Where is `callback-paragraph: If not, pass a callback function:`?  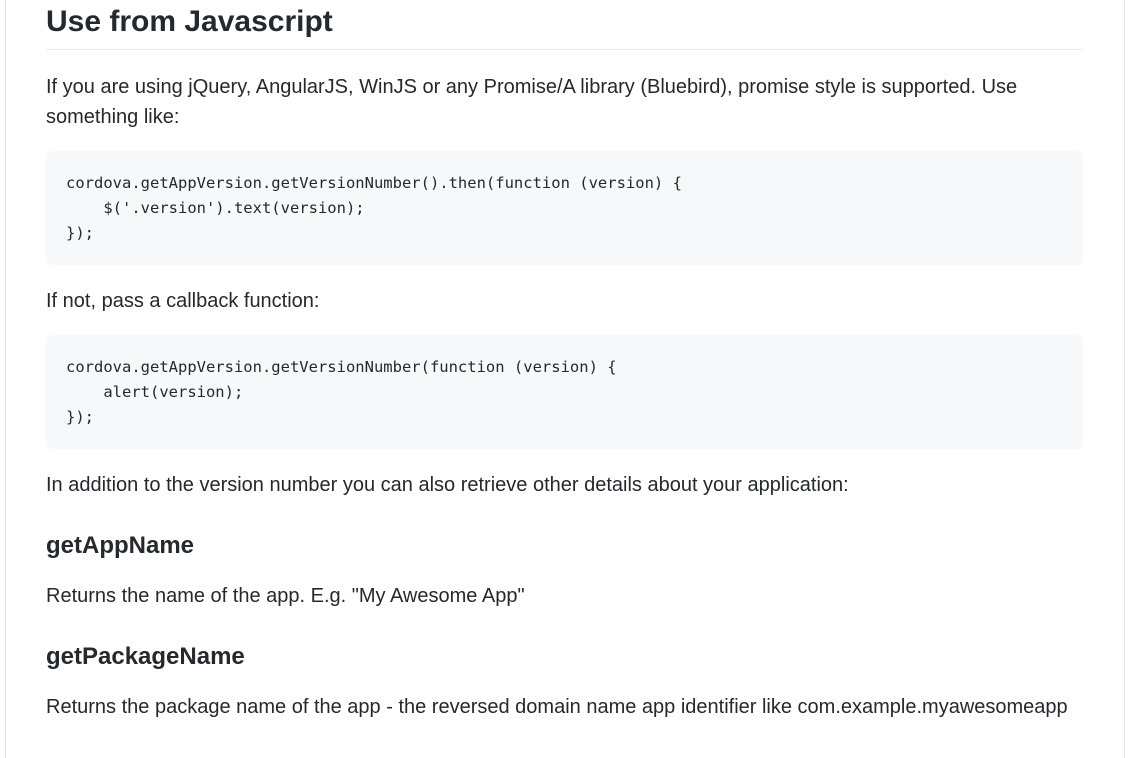
callback-paragraph: If not, pass a callback function: is located at coordinates (183, 301).